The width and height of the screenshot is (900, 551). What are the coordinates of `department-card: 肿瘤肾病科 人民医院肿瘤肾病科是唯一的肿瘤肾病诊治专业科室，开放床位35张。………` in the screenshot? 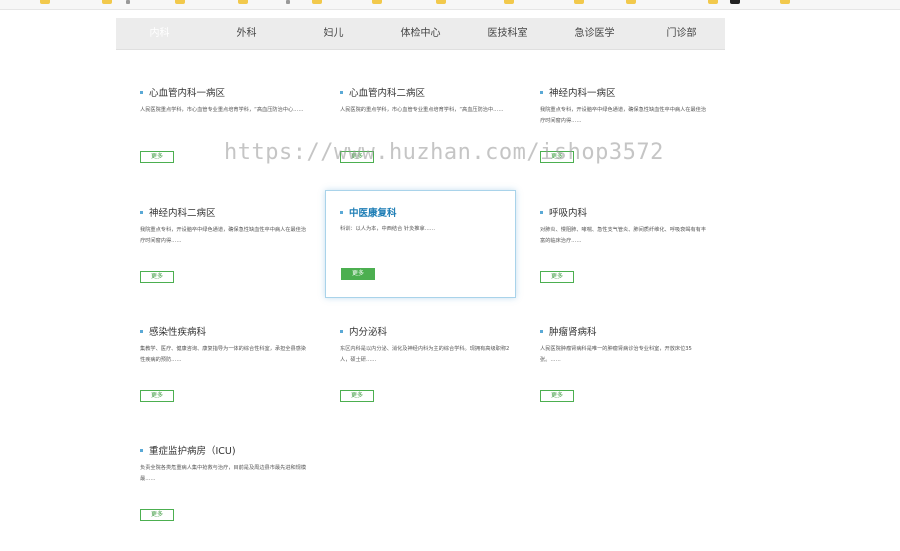 It's located at (635, 378).